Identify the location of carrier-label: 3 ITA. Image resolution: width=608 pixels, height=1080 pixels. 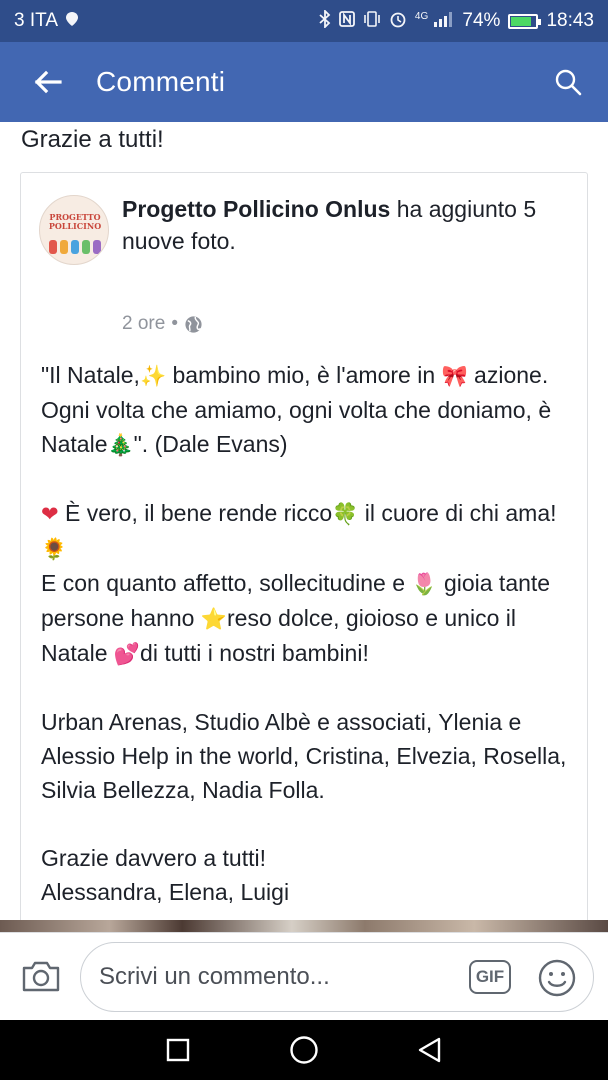
(36, 20).